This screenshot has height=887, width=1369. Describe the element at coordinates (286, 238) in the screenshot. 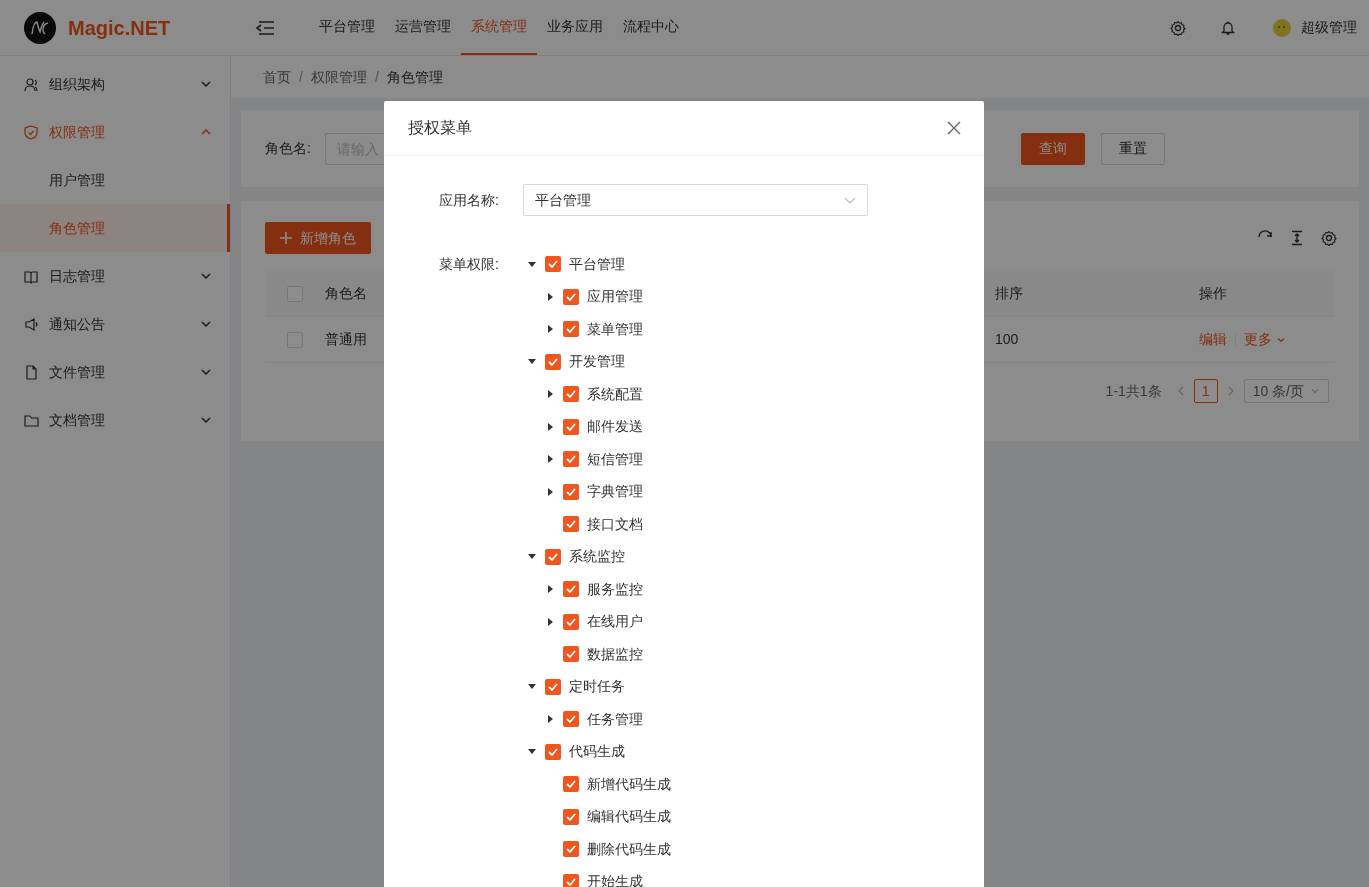

I see `plus-icon` at that location.